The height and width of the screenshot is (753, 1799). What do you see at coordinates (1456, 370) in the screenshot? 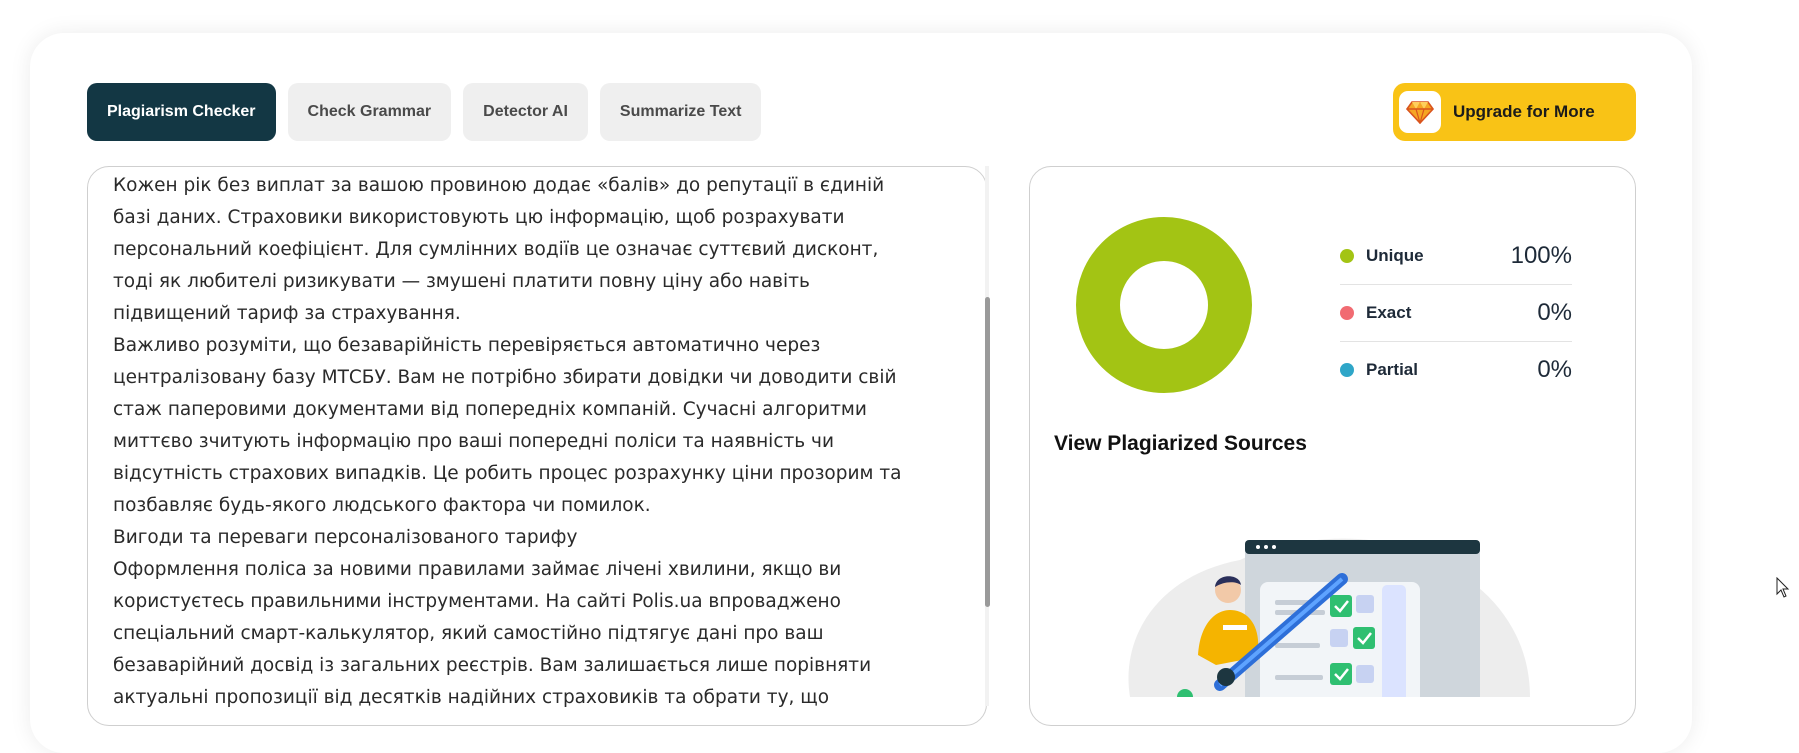
I see `stat-row-partial: Partial 0%` at bounding box center [1456, 370].